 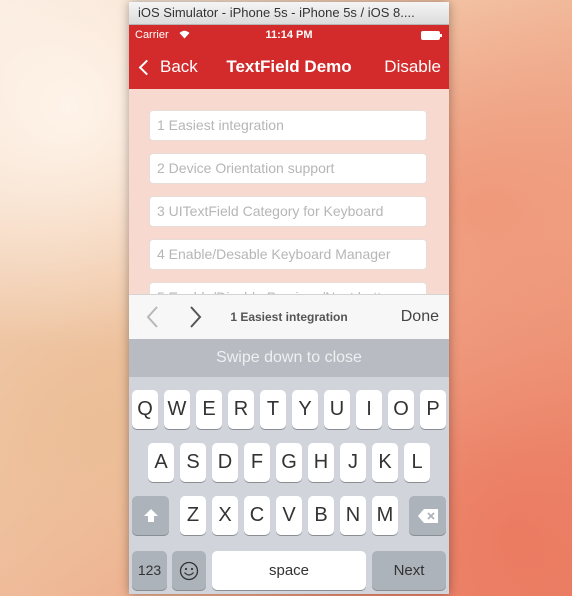 What do you see at coordinates (289, 462) in the screenshot?
I see `key-g: G` at bounding box center [289, 462].